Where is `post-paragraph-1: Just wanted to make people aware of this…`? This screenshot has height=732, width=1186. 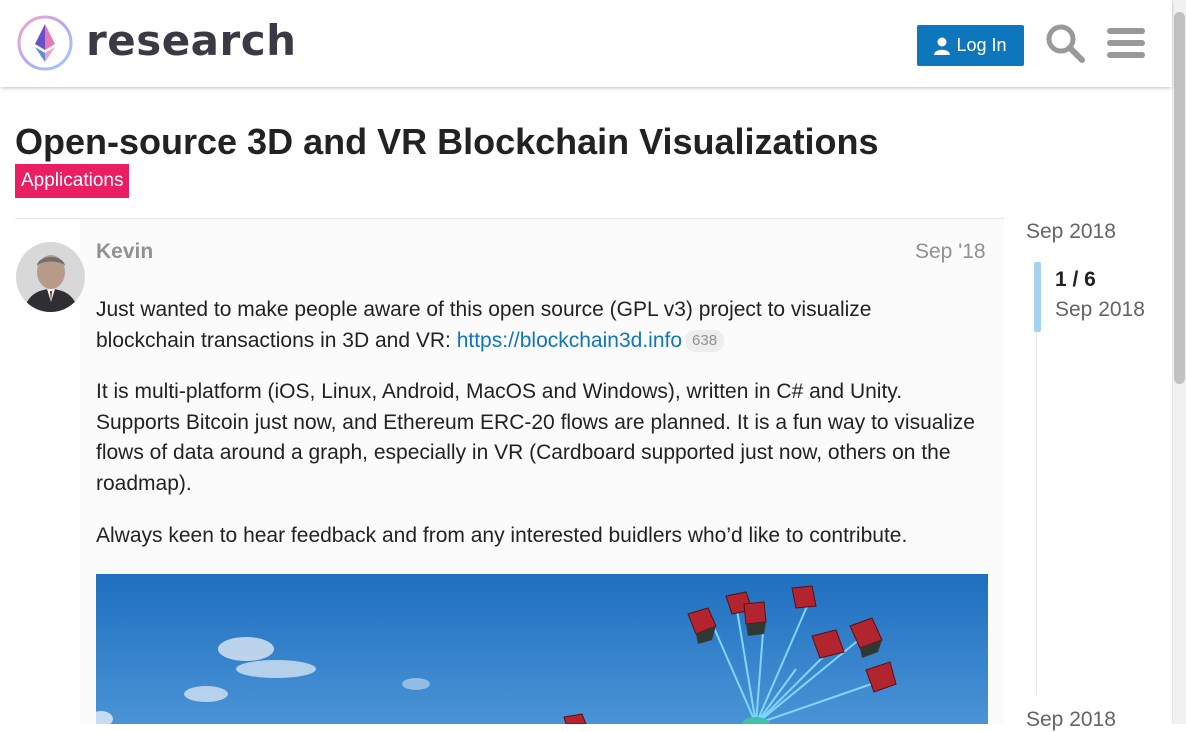
post-paragraph-1: Just wanted to make people aware of this… is located at coordinates (536, 325).